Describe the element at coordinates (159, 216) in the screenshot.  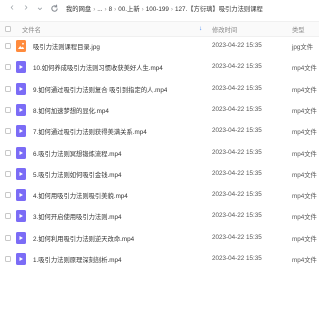
I see `table-row: 3.如何开启使用吸引力法则.mp4 2023-04-22 15:35 mp4文件` at that location.